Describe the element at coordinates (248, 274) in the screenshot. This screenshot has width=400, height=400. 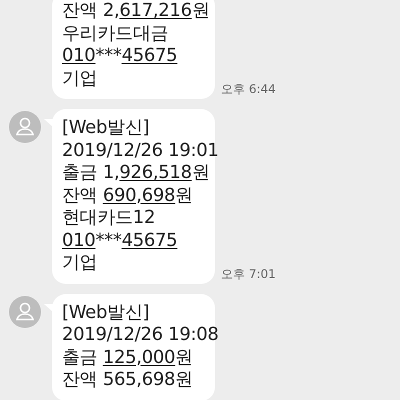
I see `message-time: 오후 7:01` at that location.